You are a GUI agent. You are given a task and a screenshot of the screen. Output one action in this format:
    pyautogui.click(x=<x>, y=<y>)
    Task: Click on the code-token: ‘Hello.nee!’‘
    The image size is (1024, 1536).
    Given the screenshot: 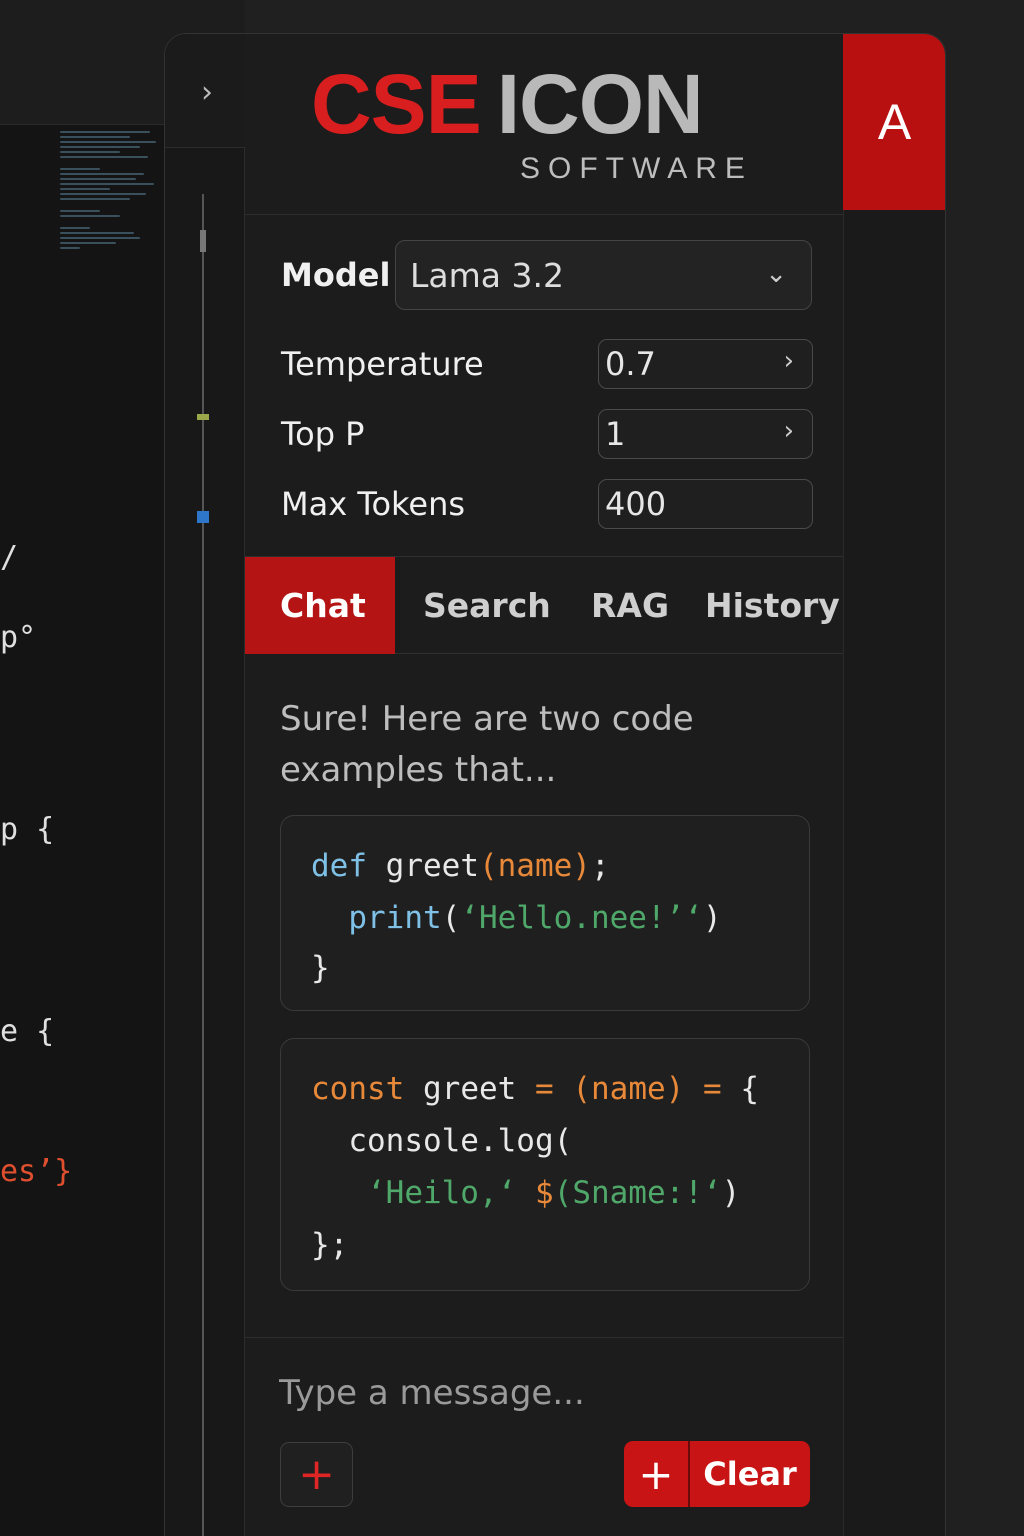 What is the action you would take?
    pyautogui.click(x=581, y=918)
    